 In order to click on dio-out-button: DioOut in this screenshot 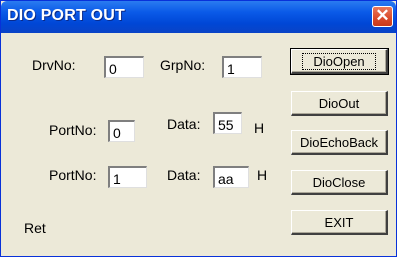, I will do `click(339, 103)`.